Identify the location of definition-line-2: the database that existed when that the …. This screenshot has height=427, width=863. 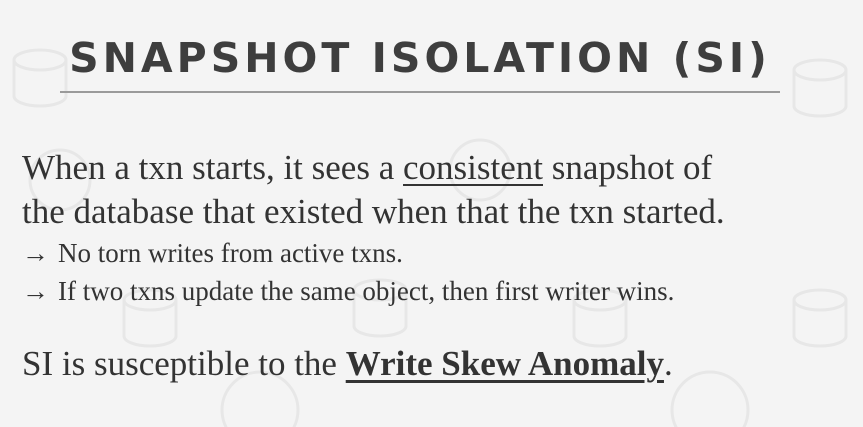
(373, 211).